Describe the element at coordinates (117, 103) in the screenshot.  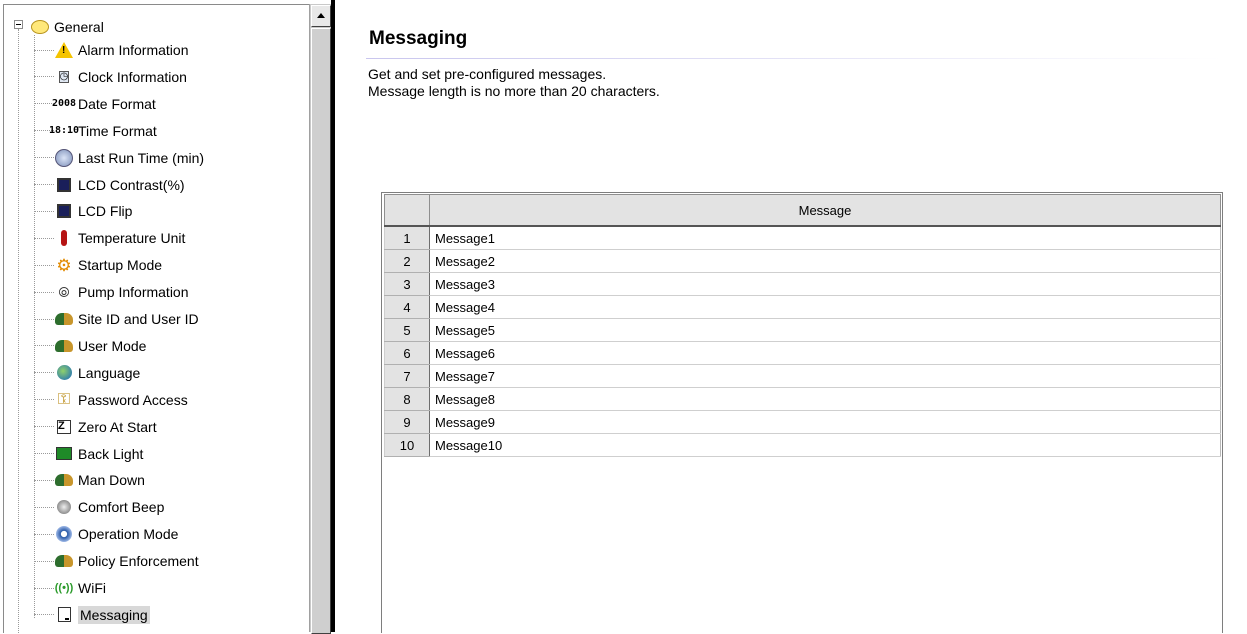
I see `tree-item-label: Date Format` at that location.